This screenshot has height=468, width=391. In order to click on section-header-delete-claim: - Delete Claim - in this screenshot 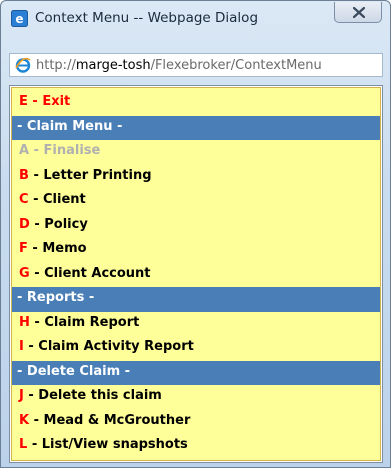, I will do `click(196, 372)`.